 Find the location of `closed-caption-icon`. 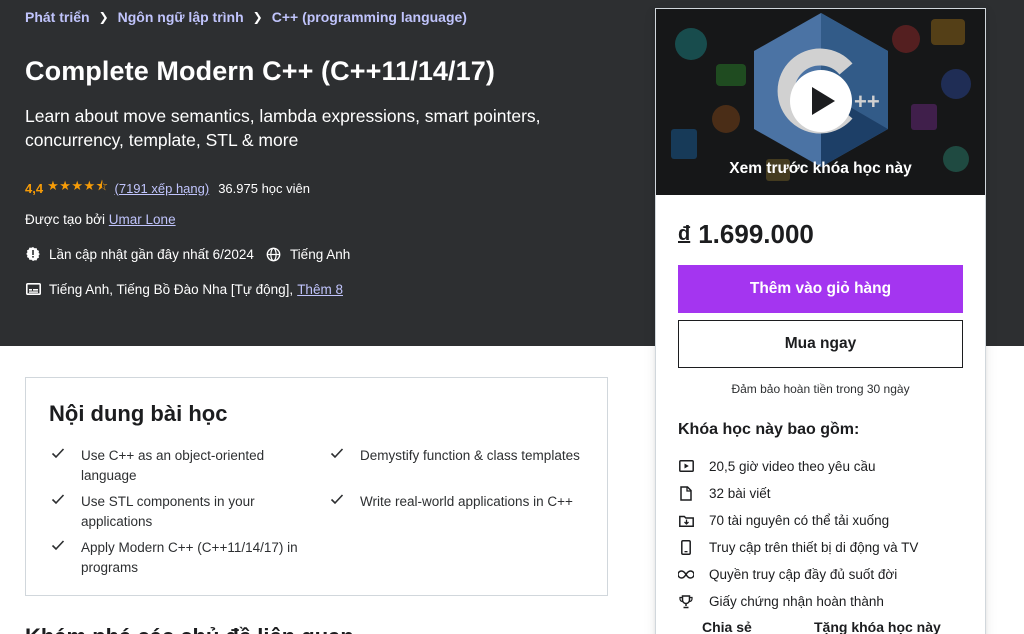

closed-caption-icon is located at coordinates (33, 289).